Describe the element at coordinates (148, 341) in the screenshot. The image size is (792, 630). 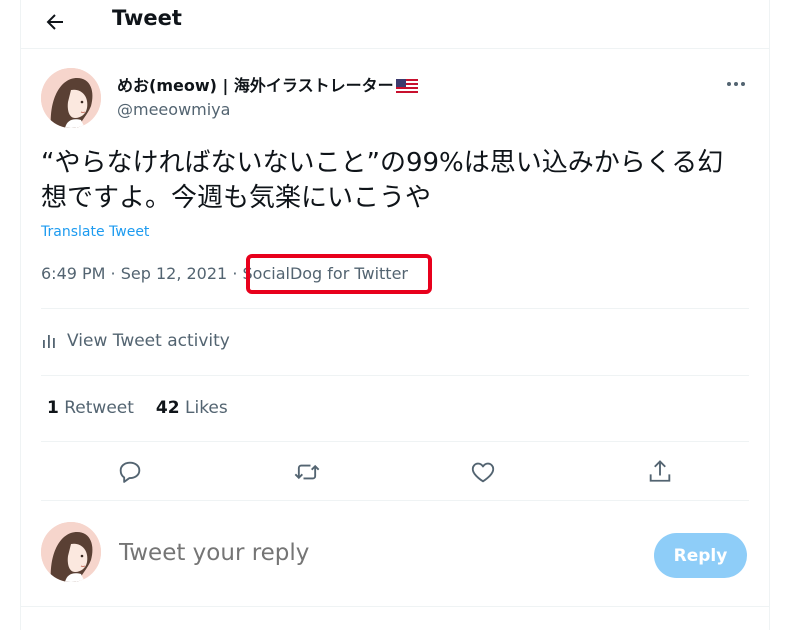
I see `view-activity-label: View Tweet activity` at that location.